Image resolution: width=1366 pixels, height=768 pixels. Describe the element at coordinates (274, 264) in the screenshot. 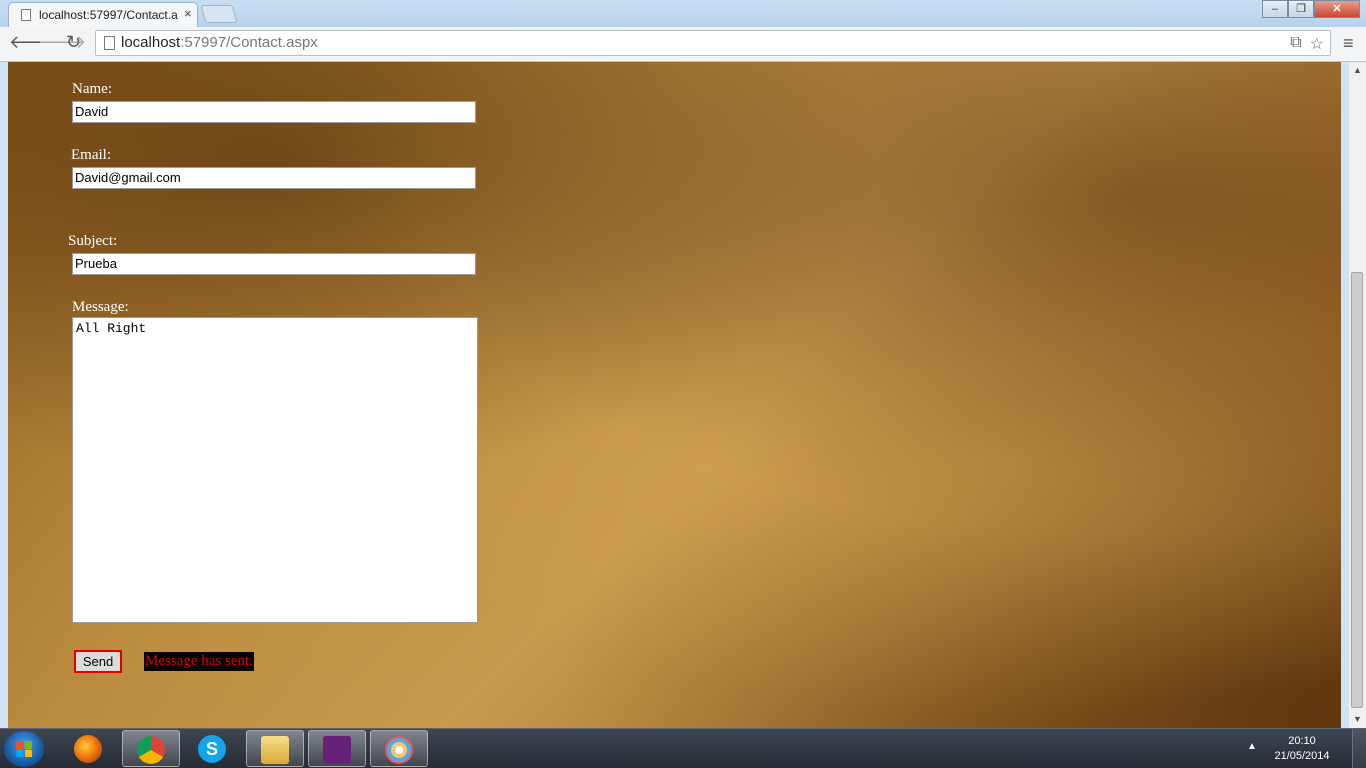

I see `subject-input: Prueba` at that location.